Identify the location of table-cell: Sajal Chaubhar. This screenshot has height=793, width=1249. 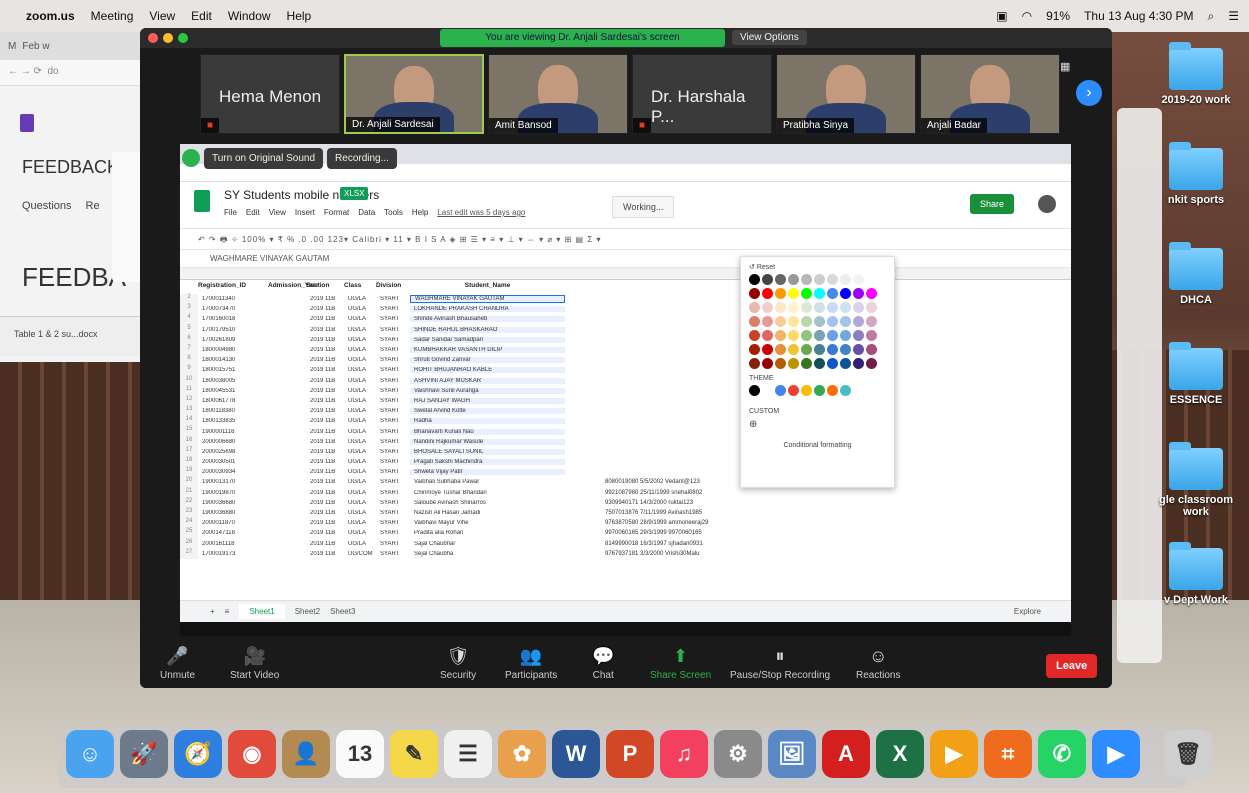
(487, 544).